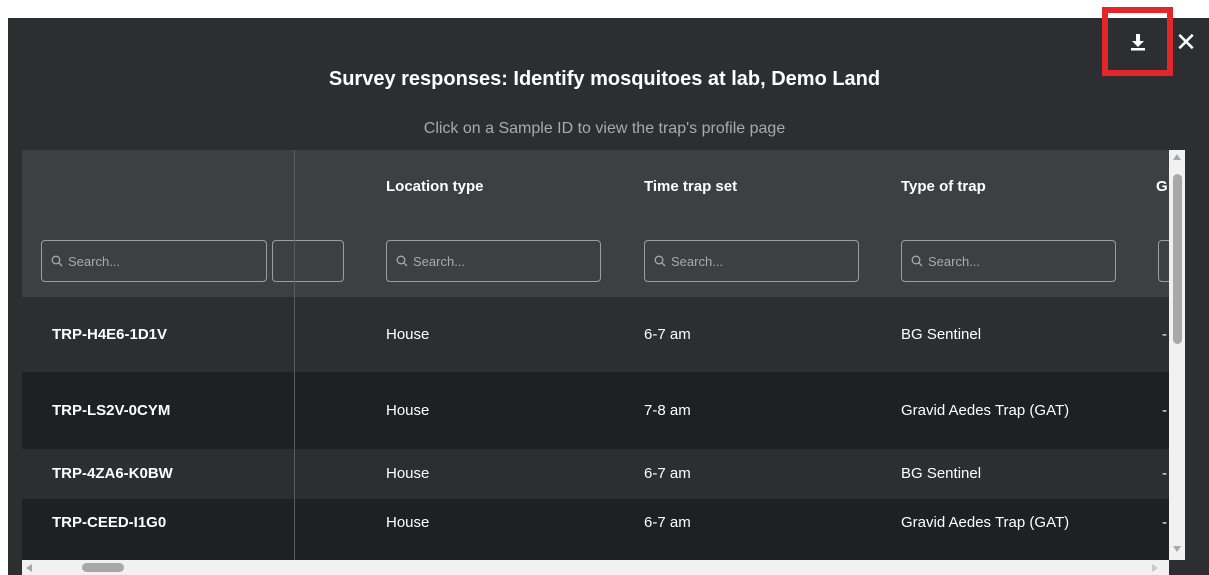 This screenshot has width=1209, height=575. What do you see at coordinates (667, 410) in the screenshot?
I see `time-trap-set-cell: 7-8 am` at bounding box center [667, 410].